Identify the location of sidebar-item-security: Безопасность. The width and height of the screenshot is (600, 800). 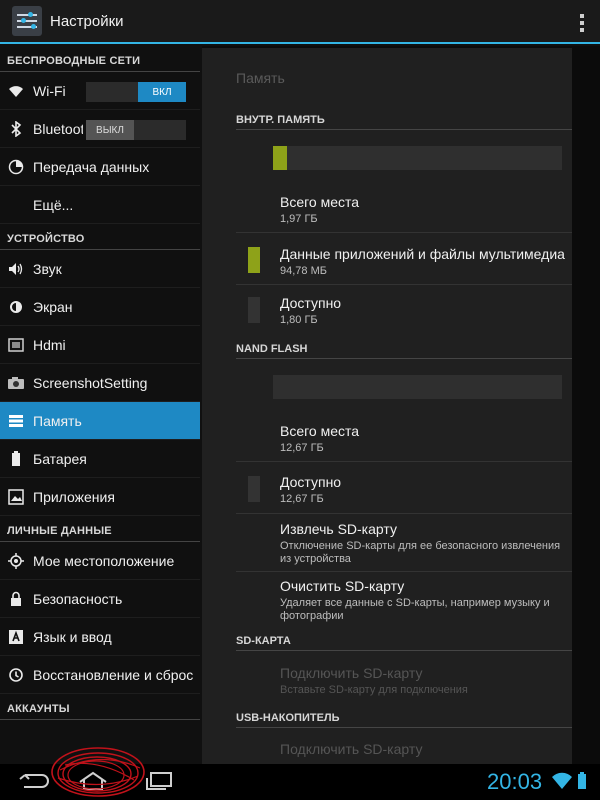
(100, 599).